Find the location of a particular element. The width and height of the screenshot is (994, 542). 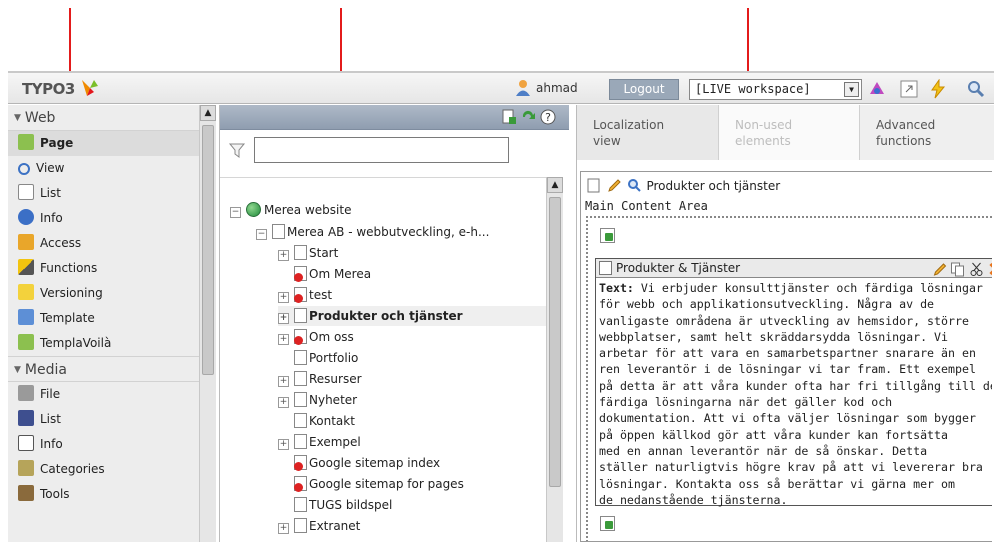

open-window-icon is located at coordinates (909, 89).